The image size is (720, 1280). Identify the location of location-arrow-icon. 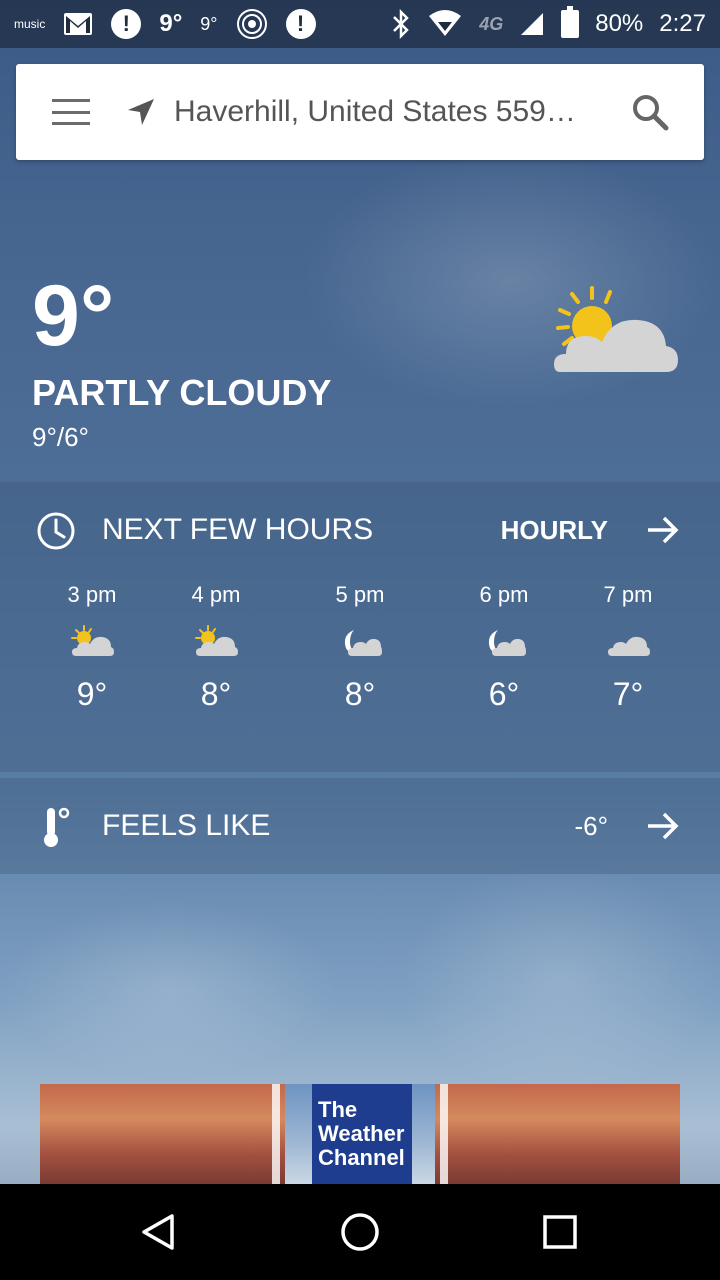
(141, 112).